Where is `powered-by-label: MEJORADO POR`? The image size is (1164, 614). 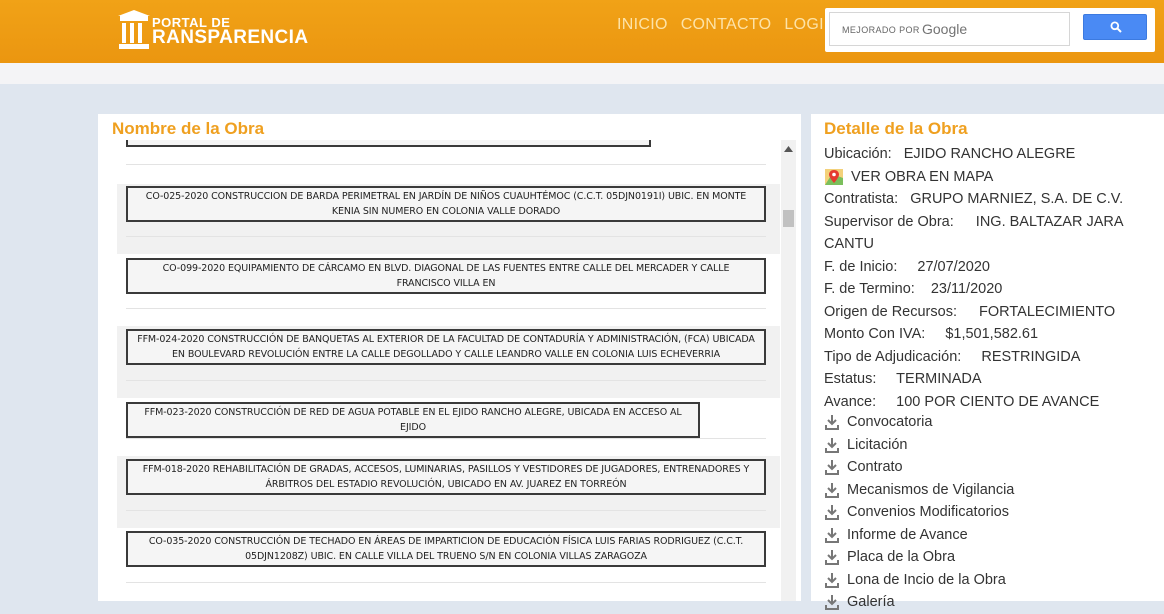 powered-by-label: MEJORADO POR is located at coordinates (881, 30).